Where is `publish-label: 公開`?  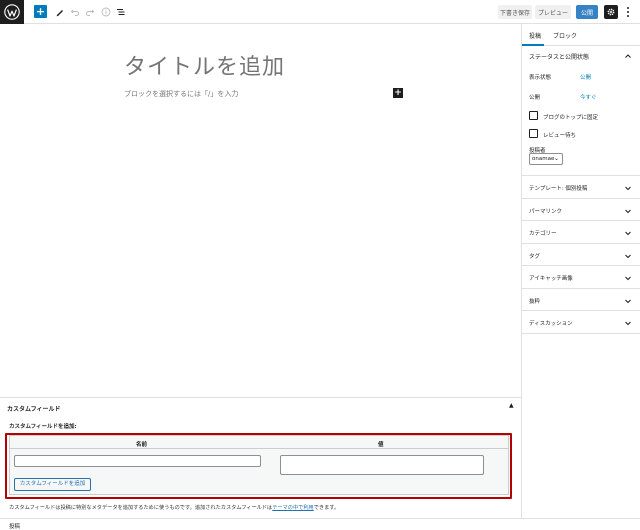 publish-label: 公開 is located at coordinates (535, 98).